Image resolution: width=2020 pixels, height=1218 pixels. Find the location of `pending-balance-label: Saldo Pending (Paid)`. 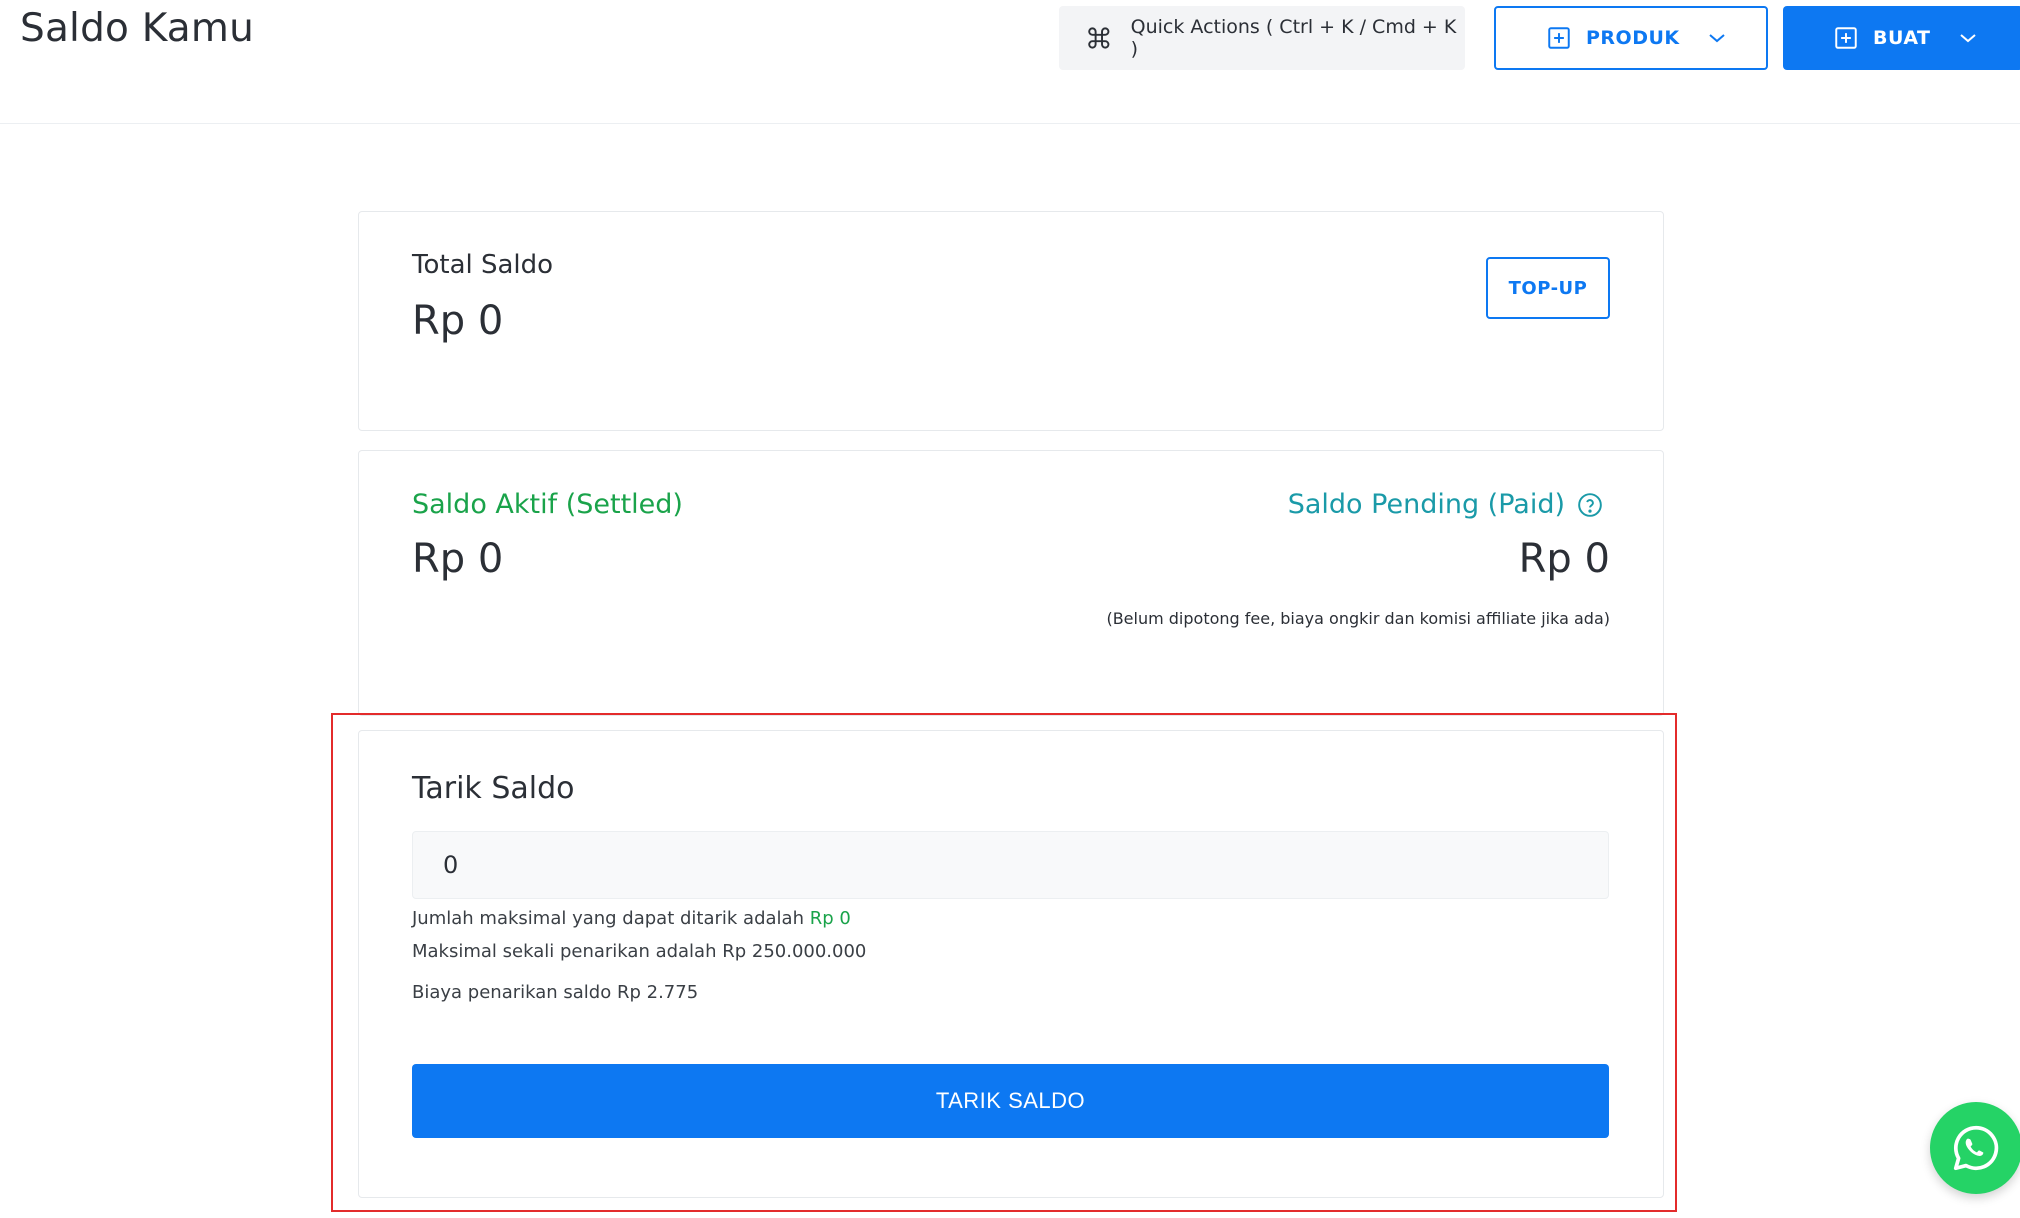

pending-balance-label: Saldo Pending (Paid) is located at coordinates (1445, 504).